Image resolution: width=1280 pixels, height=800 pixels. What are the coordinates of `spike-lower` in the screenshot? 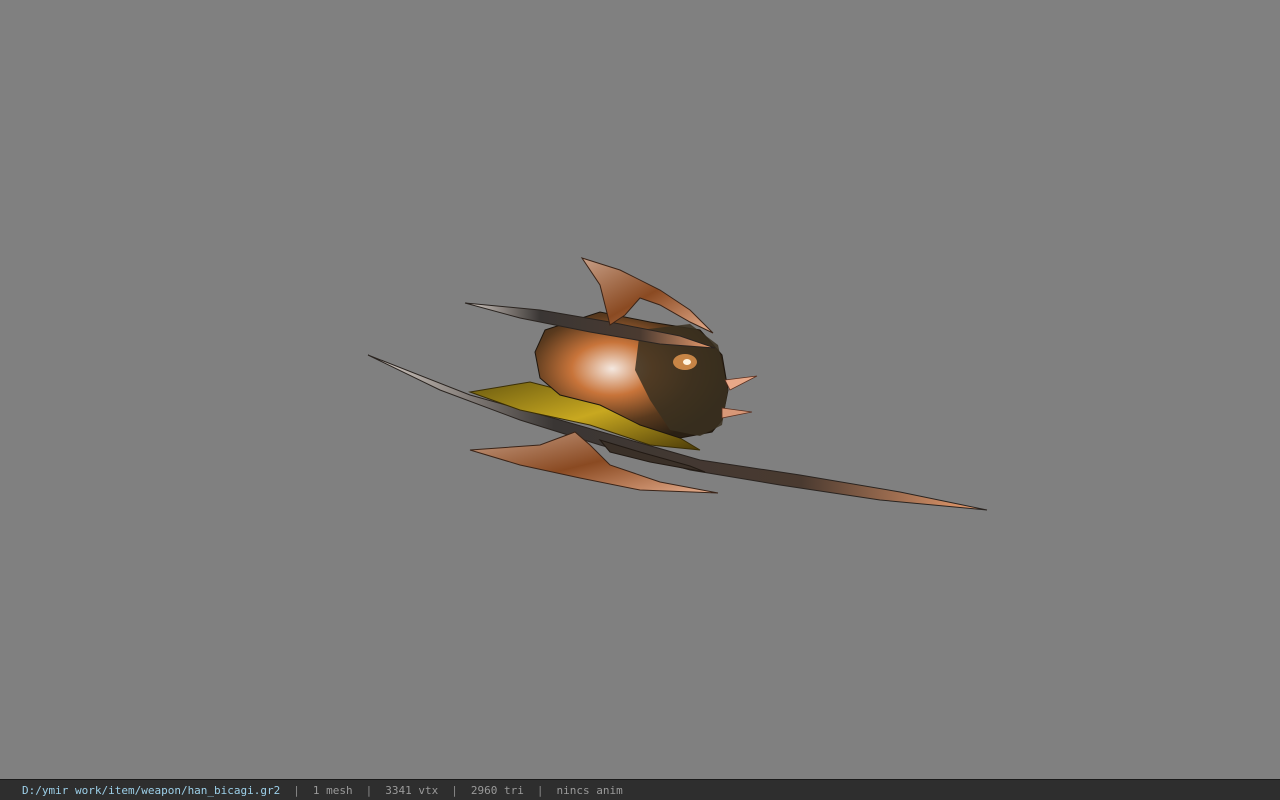 It's located at (737, 413).